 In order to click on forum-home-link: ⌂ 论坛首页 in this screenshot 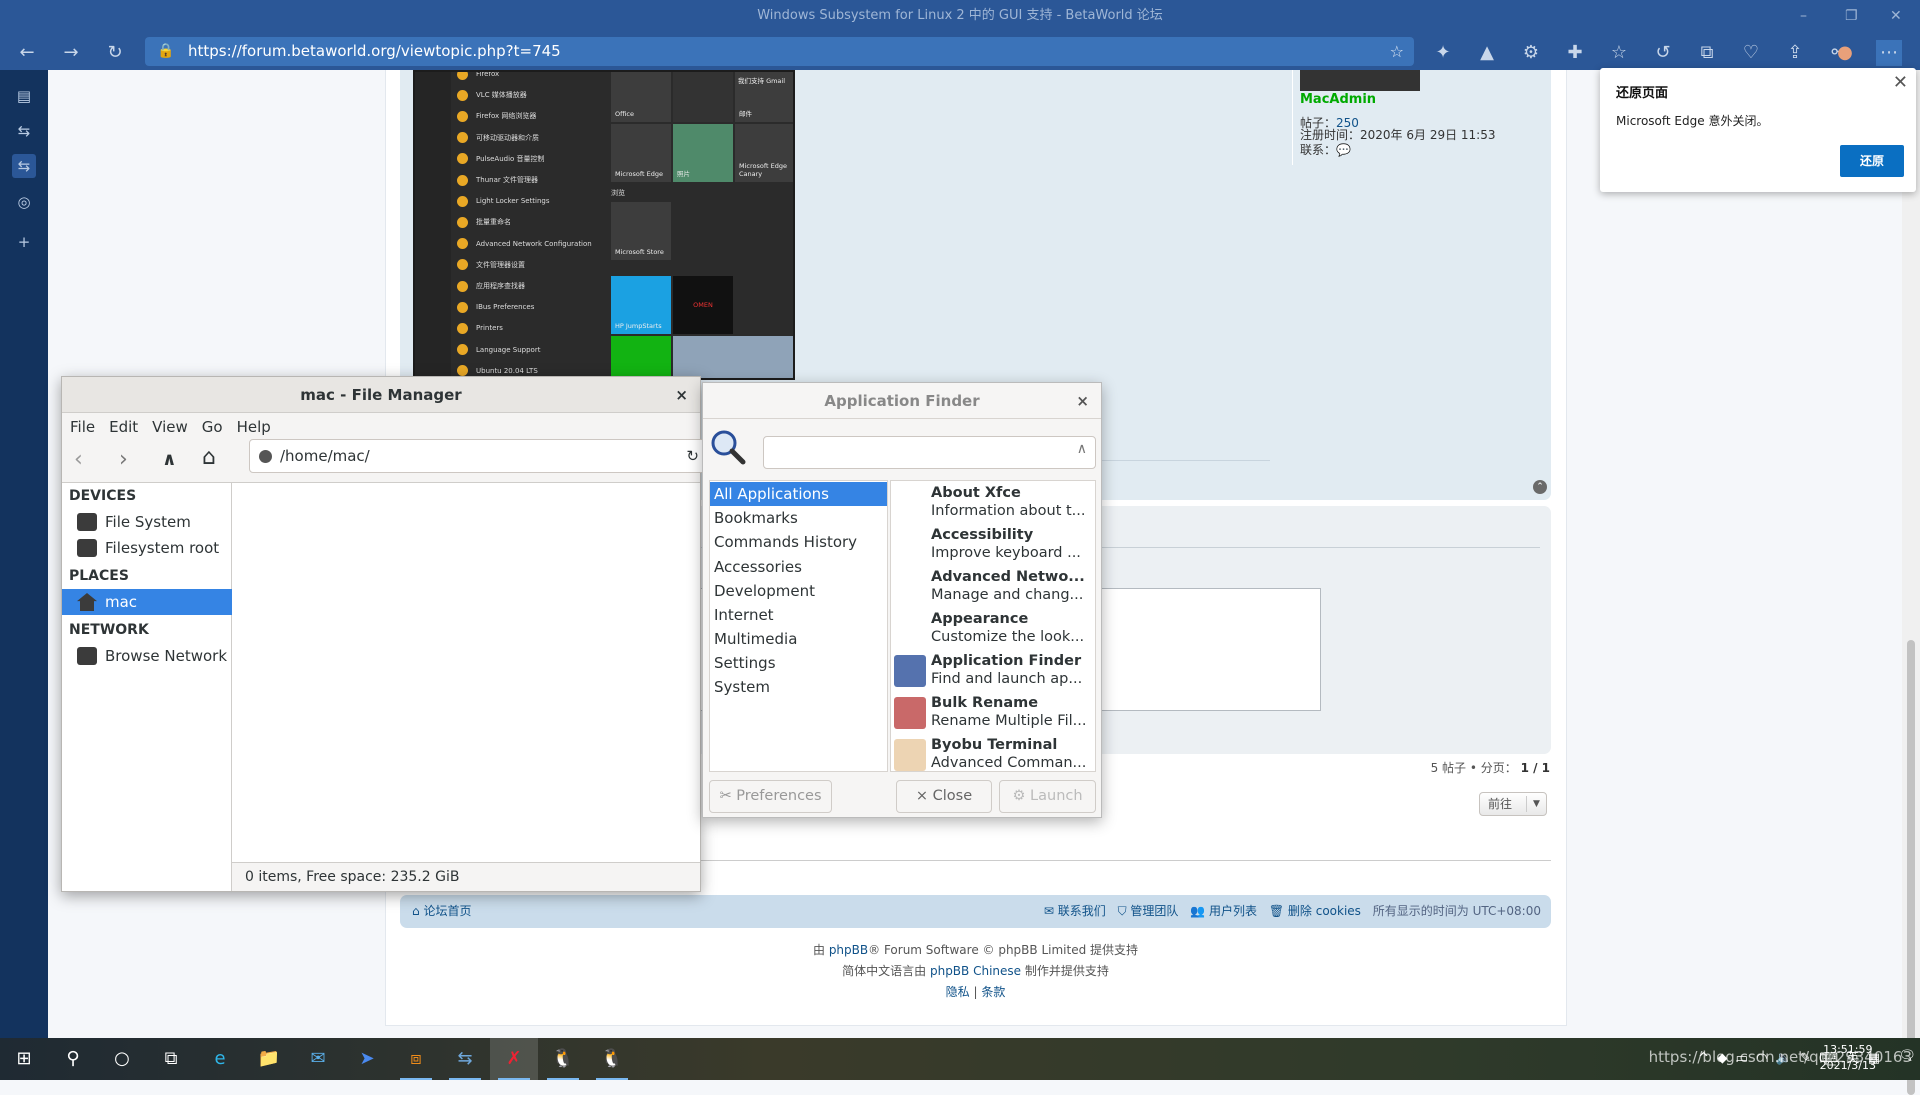, I will do `click(441, 911)`.